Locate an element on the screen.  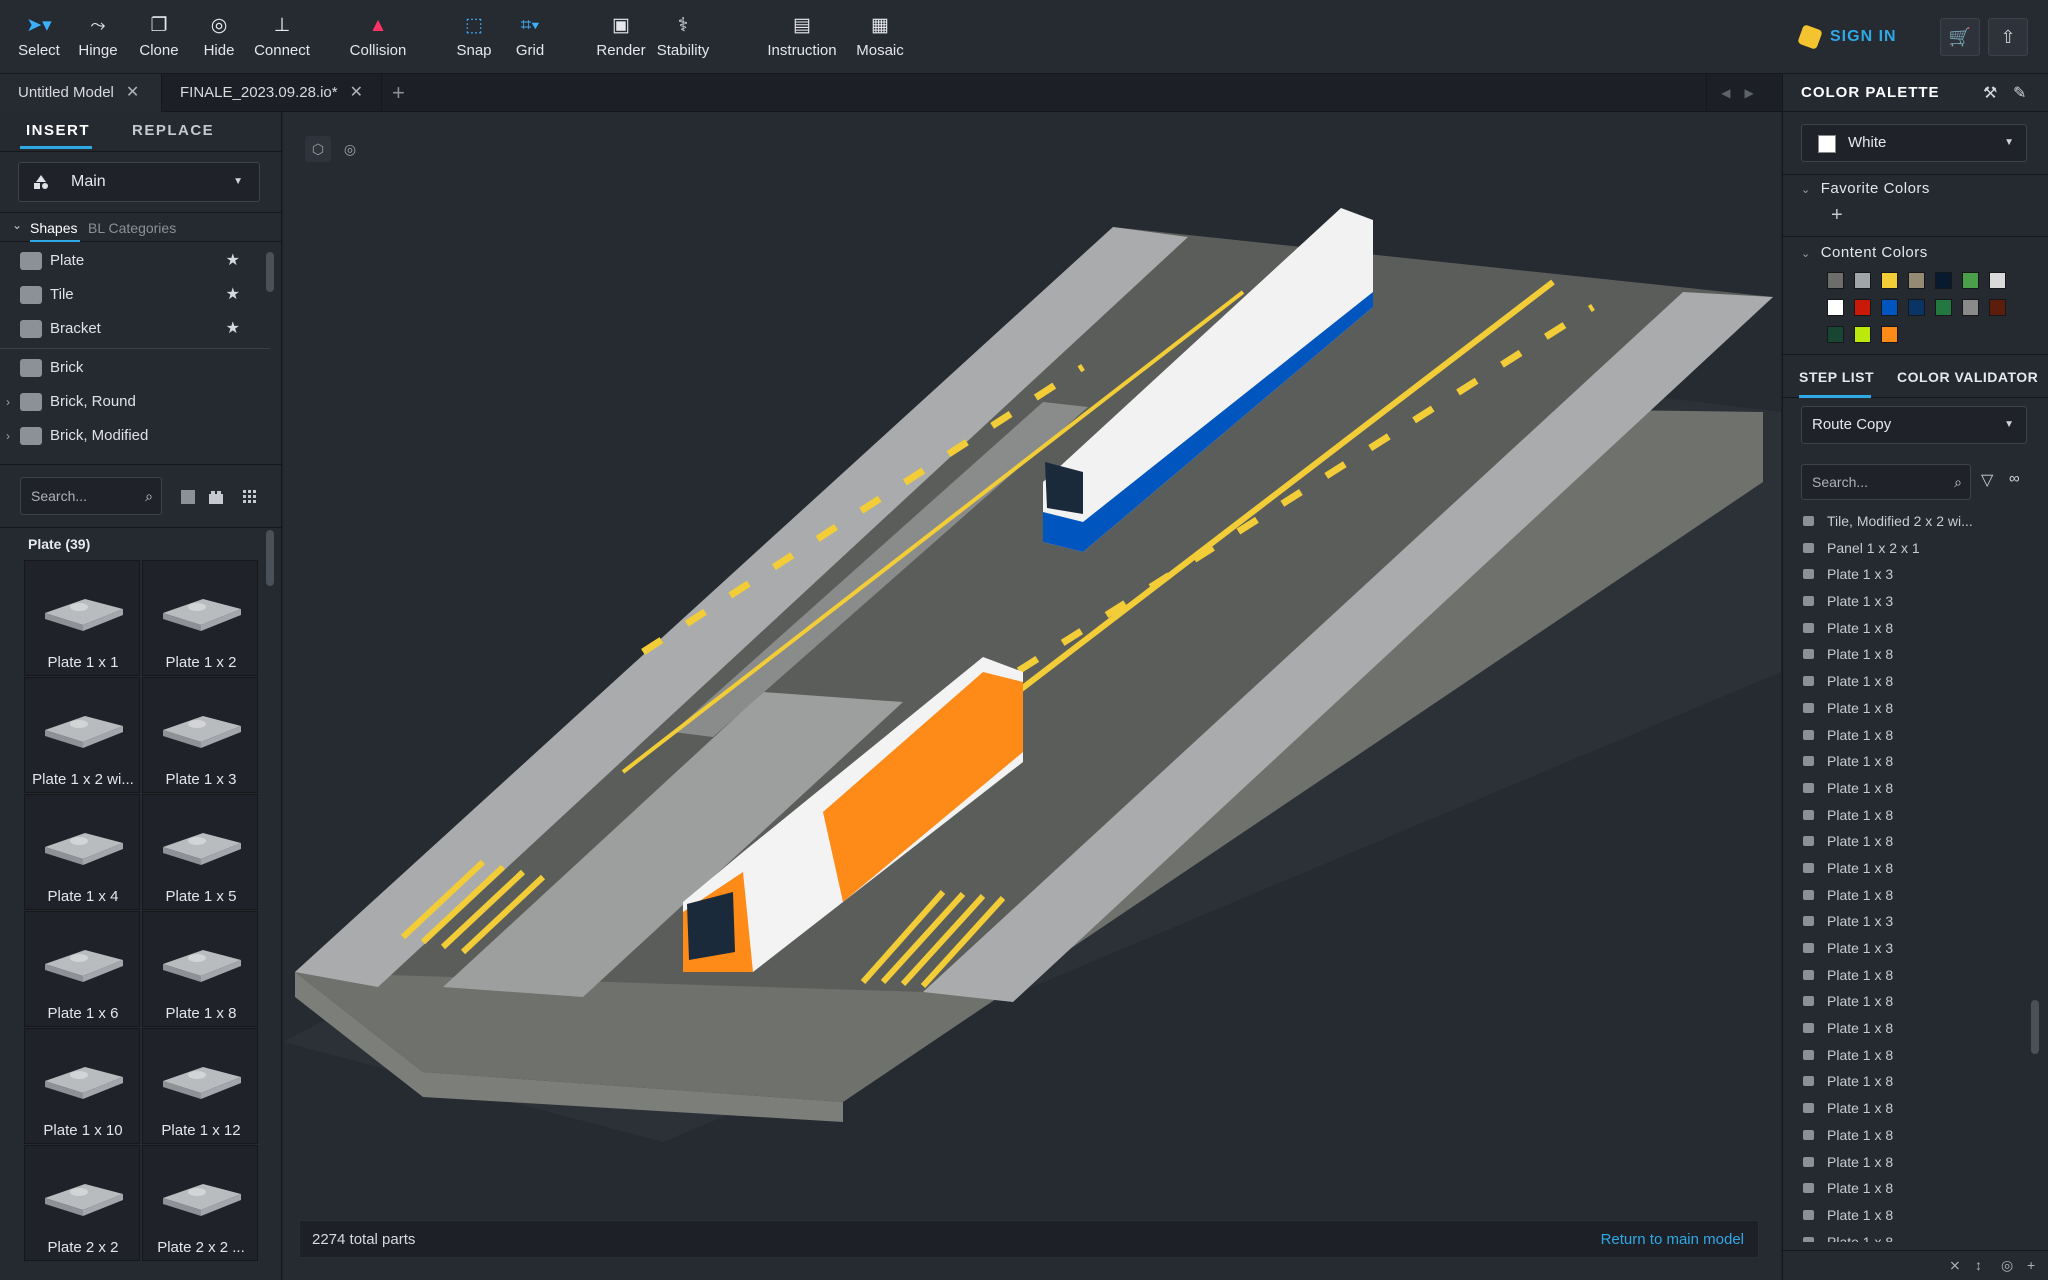
tab-scroll-arrows: ◀▶ is located at coordinates (1744, 93).